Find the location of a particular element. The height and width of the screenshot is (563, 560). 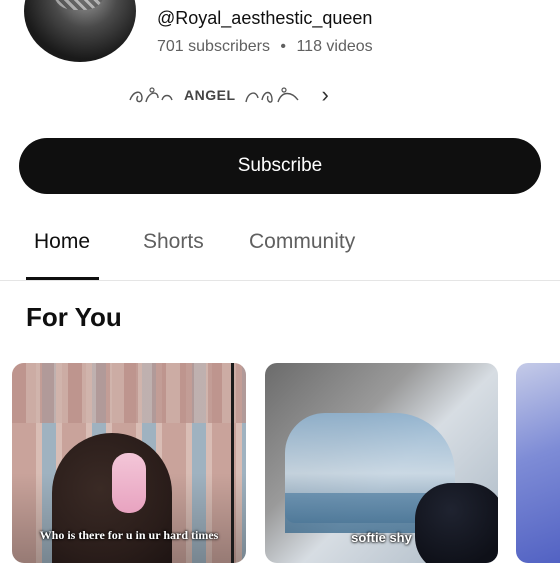

tab-community: Community is located at coordinates (302, 242).